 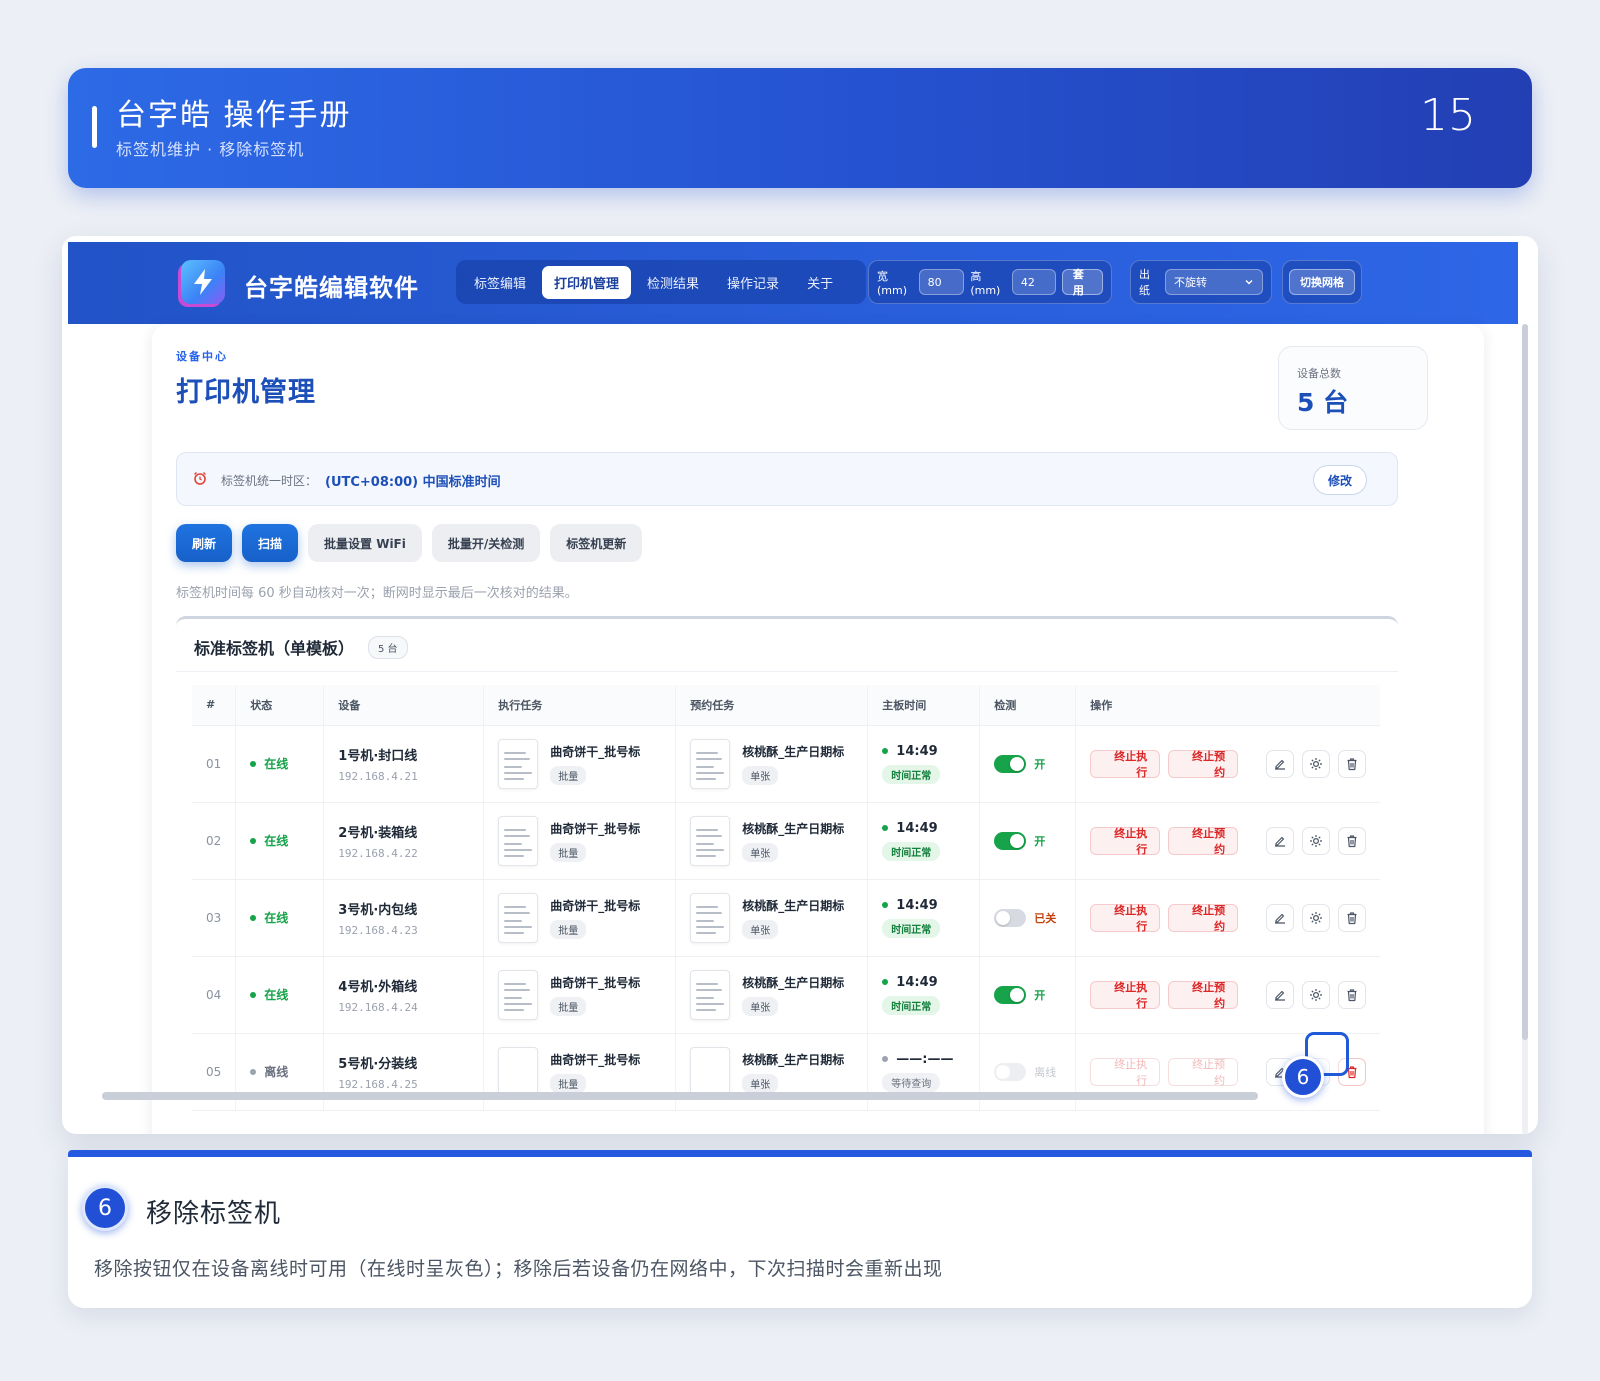 I want to click on status-dot, so click(x=253, y=994).